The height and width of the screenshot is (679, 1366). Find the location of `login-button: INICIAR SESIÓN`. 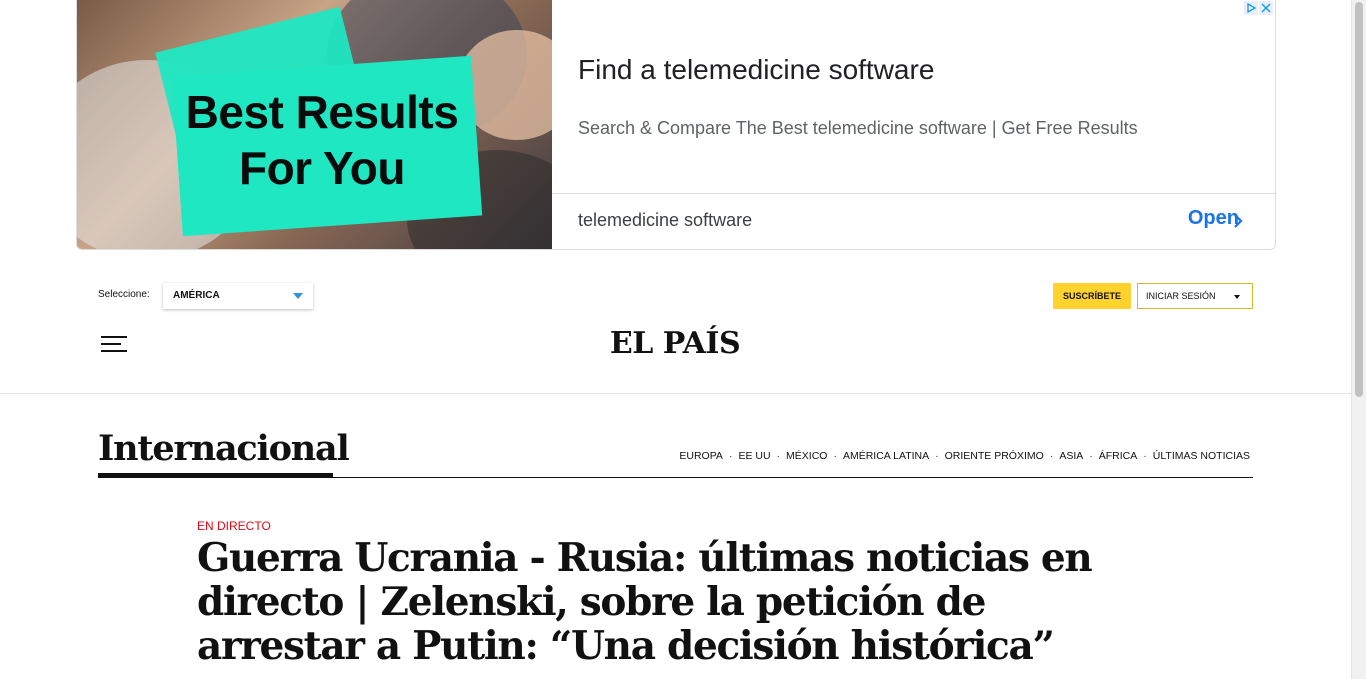

login-button: INICIAR SESIÓN is located at coordinates (1195, 296).